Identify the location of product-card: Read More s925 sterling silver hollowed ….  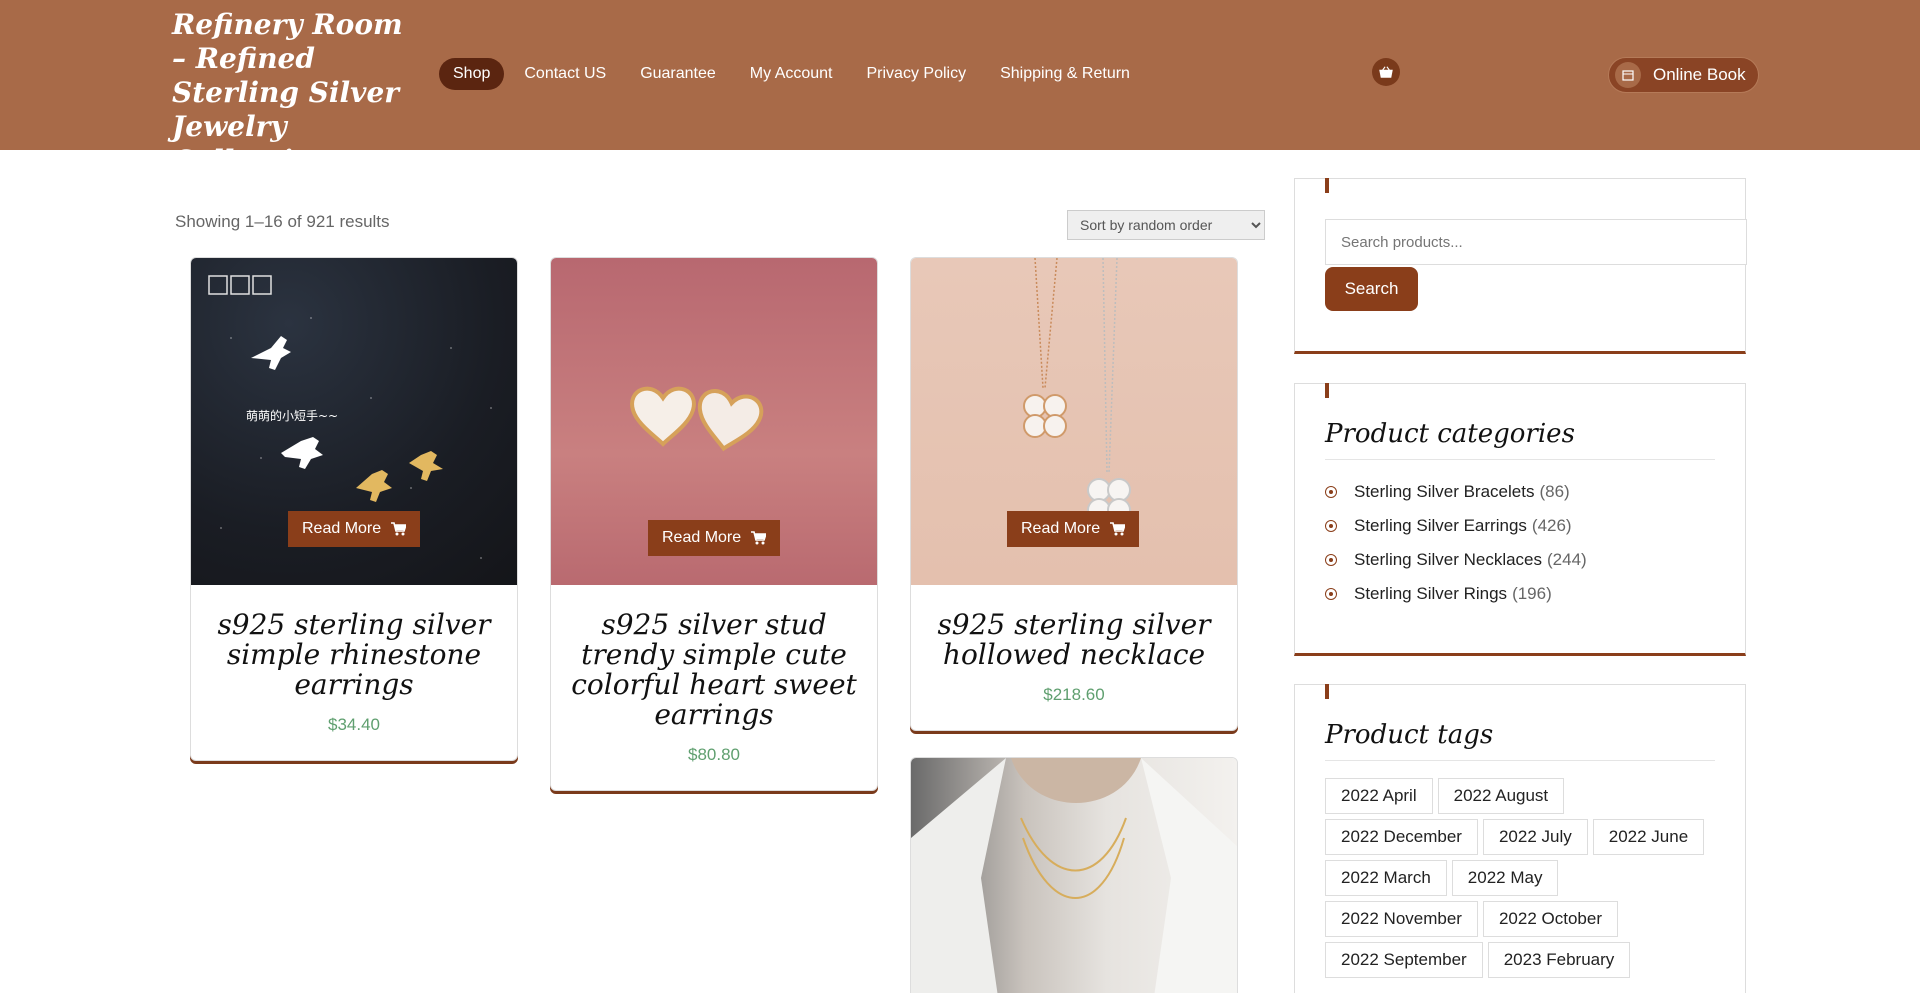
(1074, 494).